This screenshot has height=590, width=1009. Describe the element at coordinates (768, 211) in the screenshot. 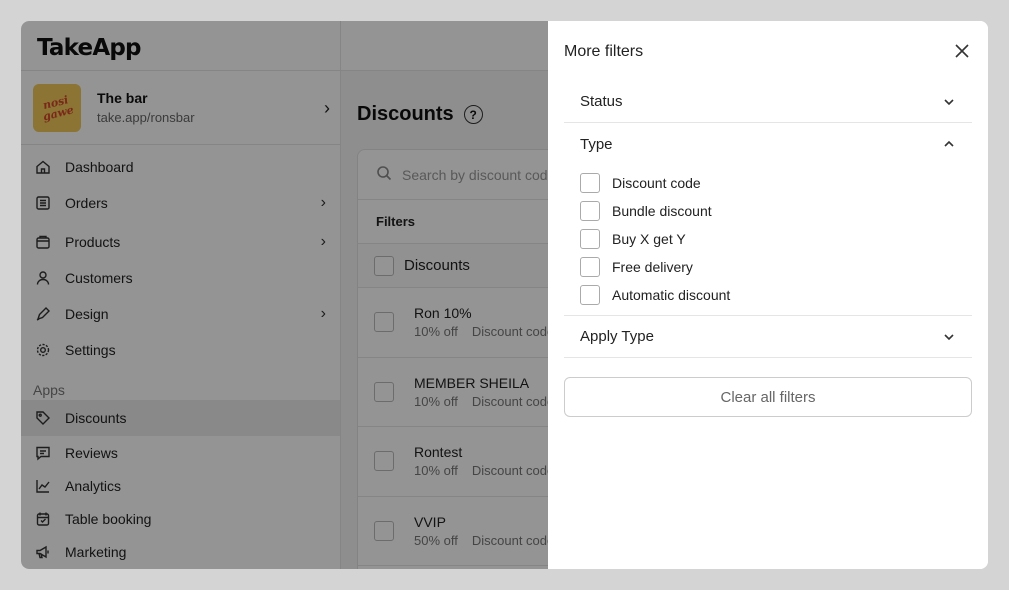

I see `type-option-bundle-discount: Bundle discount` at that location.